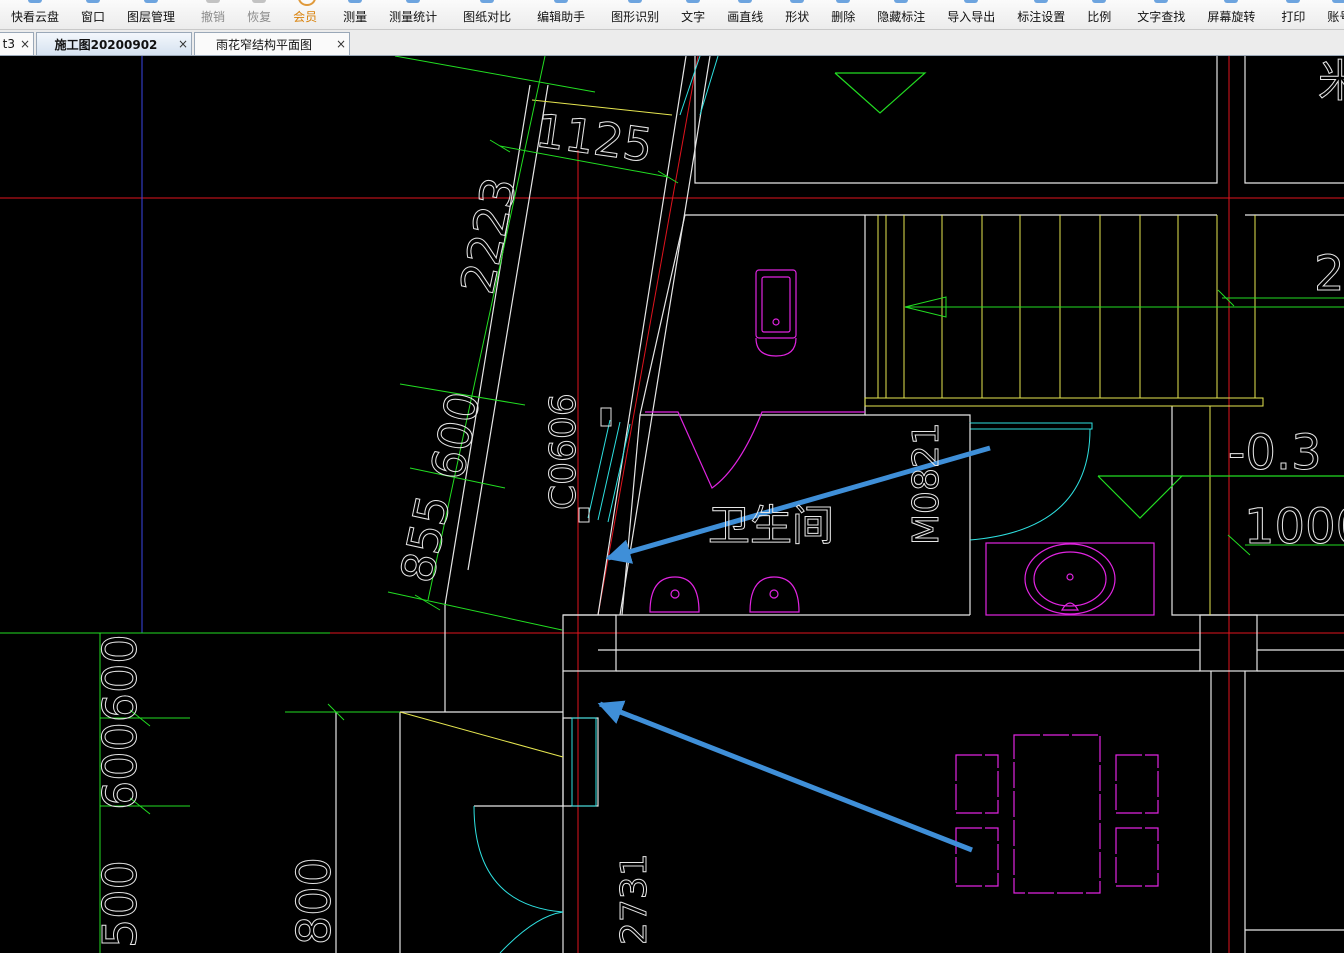 This screenshot has width=1344, height=953. I want to click on door-label: M0821, so click(926, 483).